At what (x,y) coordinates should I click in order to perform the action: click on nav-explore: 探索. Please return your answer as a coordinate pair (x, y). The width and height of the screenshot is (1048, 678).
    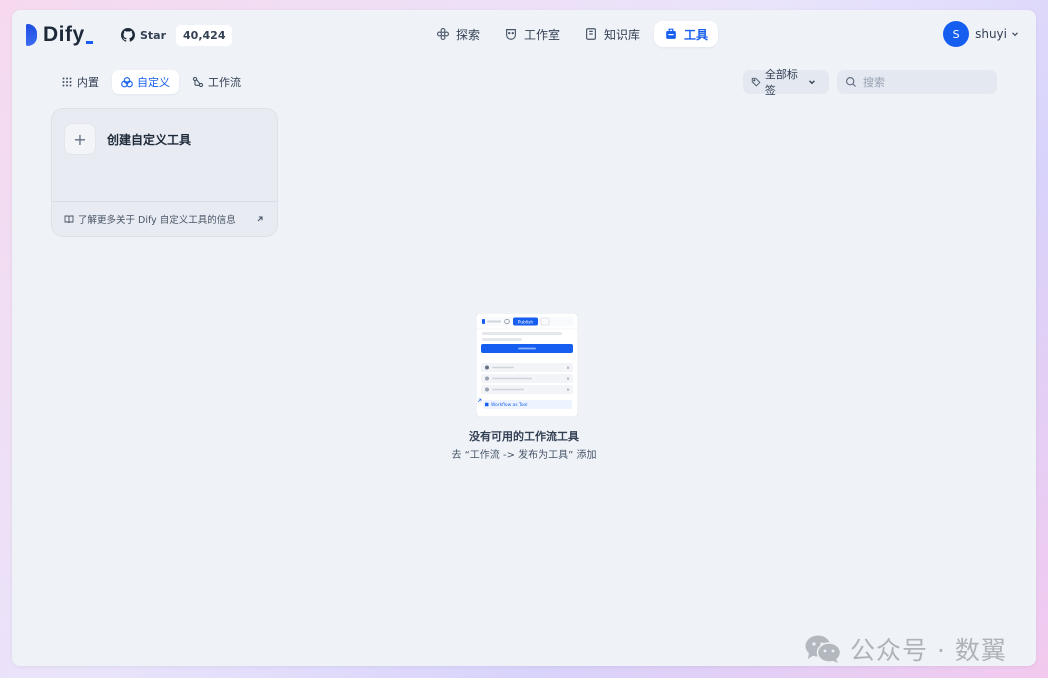
    Looking at the image, I should click on (458, 34).